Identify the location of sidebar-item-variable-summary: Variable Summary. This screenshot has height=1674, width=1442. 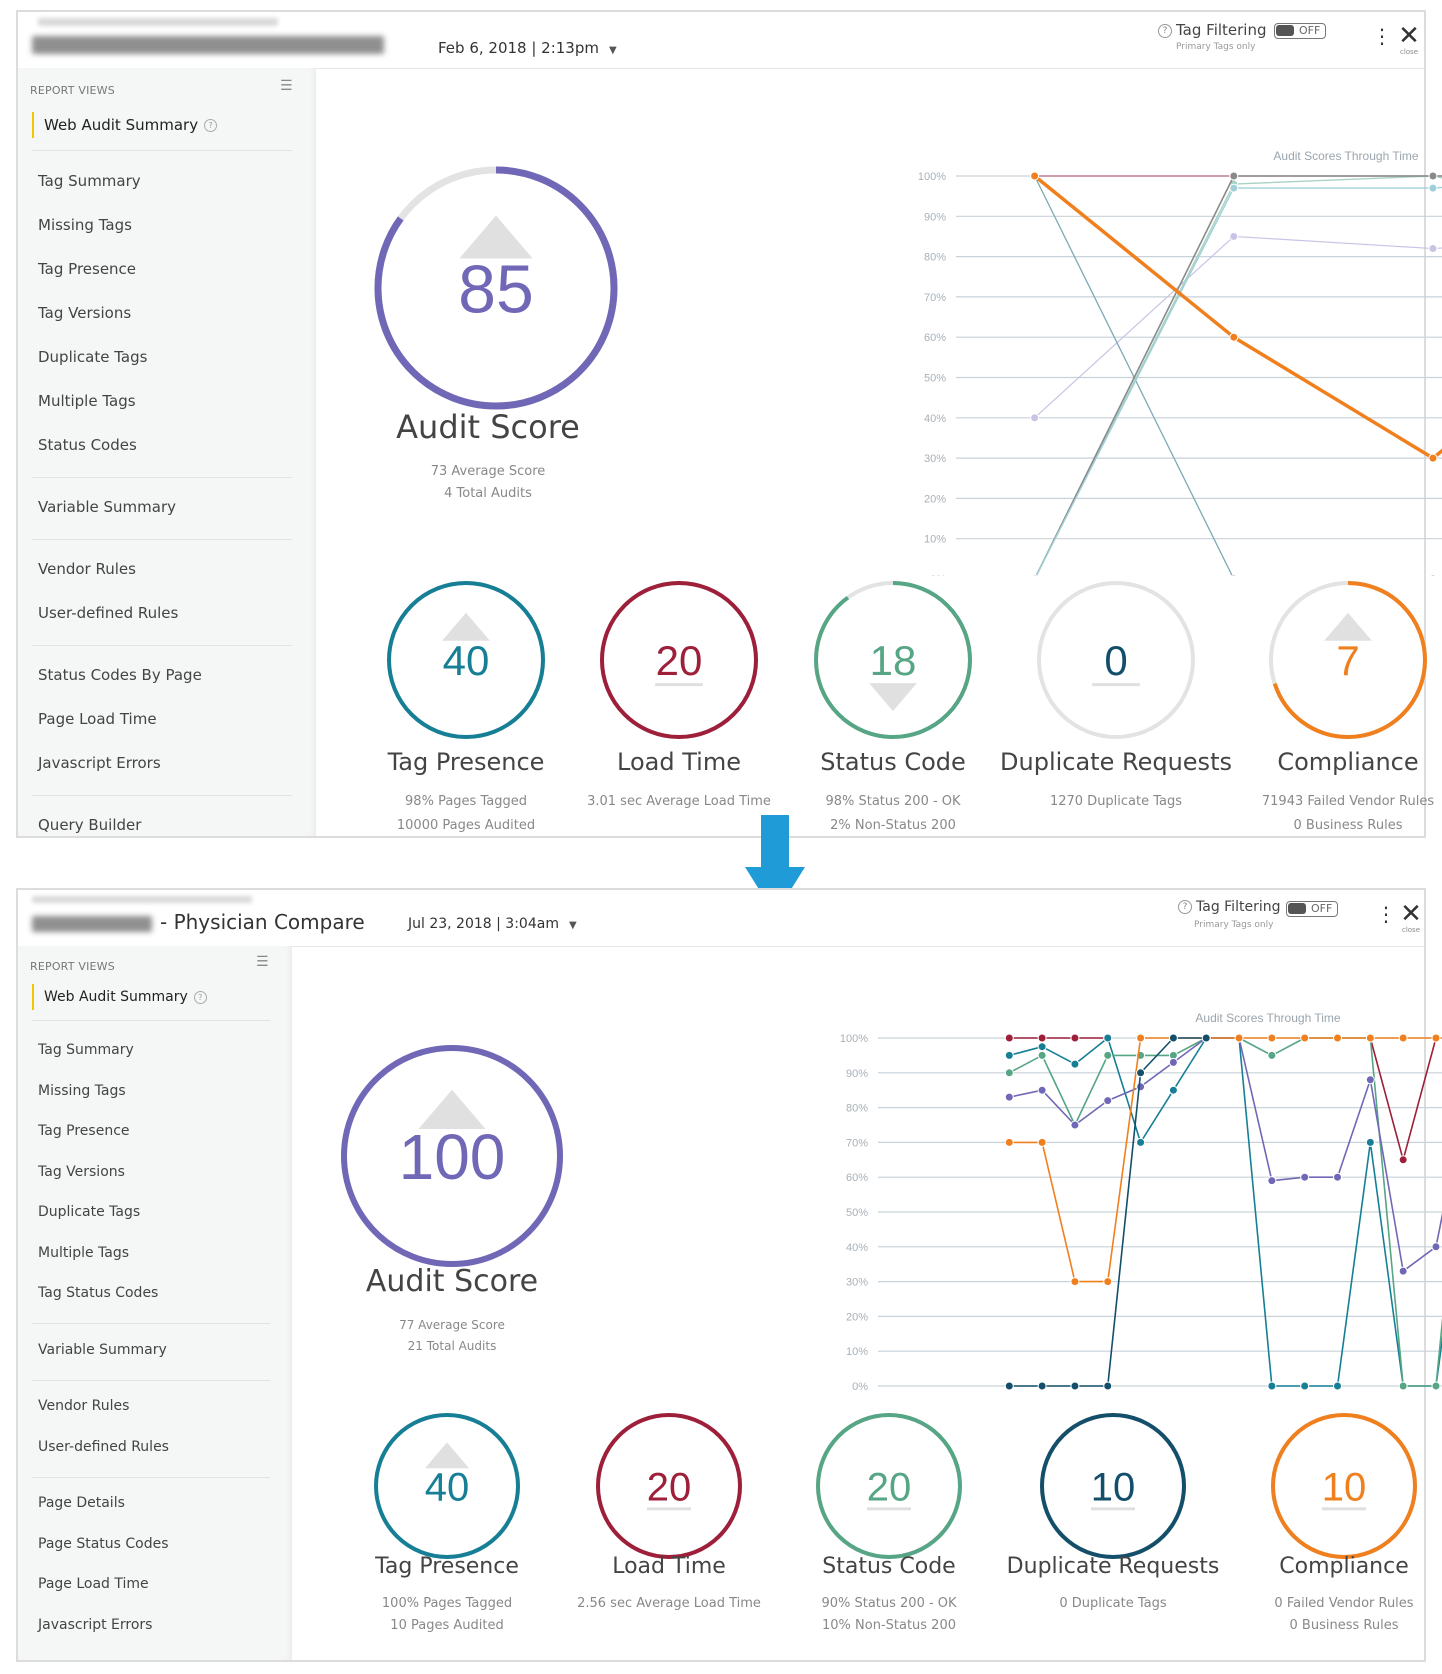
(102, 1350).